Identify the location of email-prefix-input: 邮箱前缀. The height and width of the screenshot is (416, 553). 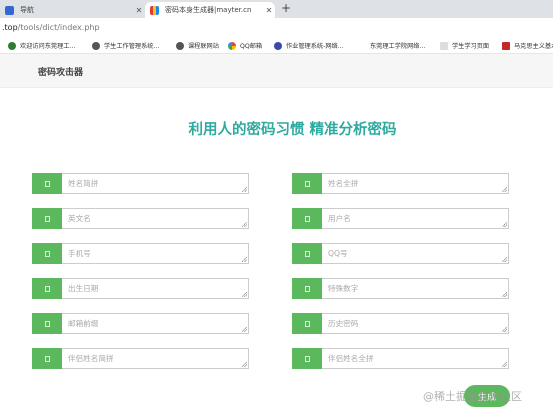
(155, 323).